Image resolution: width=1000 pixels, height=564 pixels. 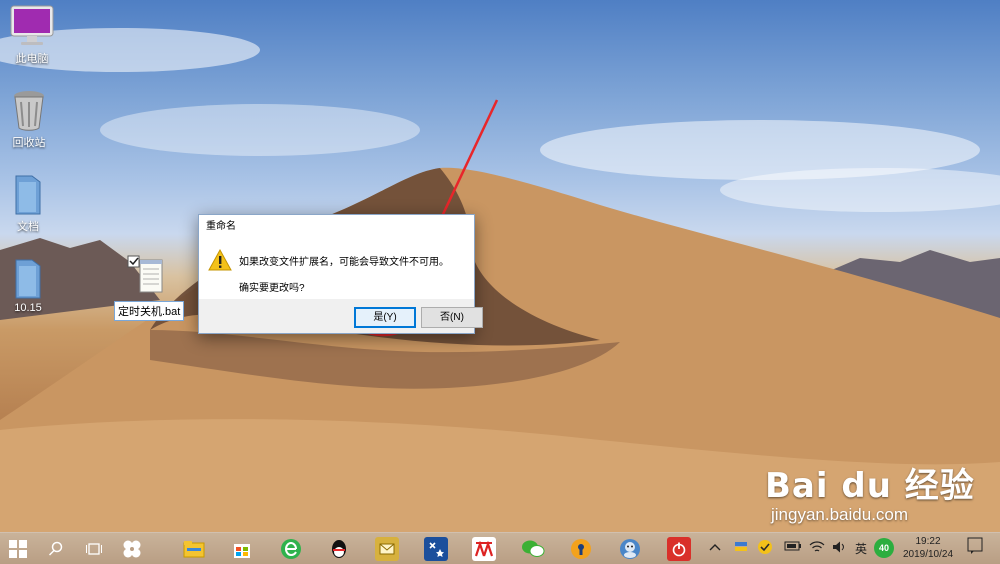 I want to click on office-app-icon, so click(x=484, y=549).